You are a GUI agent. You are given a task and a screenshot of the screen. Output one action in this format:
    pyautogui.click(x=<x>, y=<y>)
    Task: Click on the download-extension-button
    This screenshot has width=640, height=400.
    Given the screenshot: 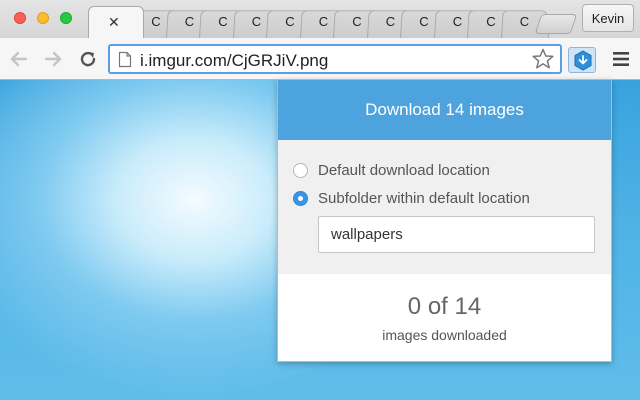 What is the action you would take?
    pyautogui.click(x=582, y=60)
    